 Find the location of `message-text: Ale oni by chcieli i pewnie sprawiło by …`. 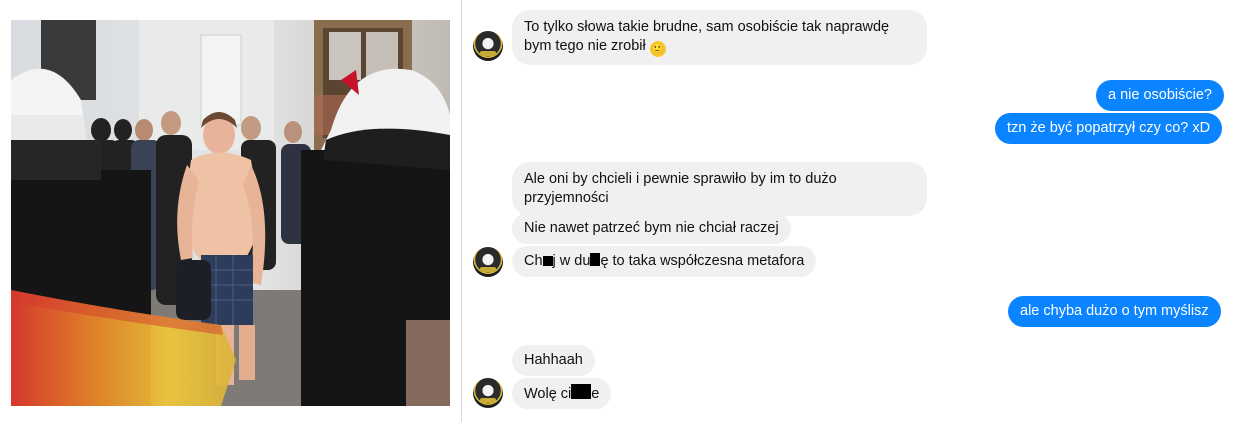

message-text: Ale oni by chcieli i pewnie sprawiło by … is located at coordinates (680, 188).